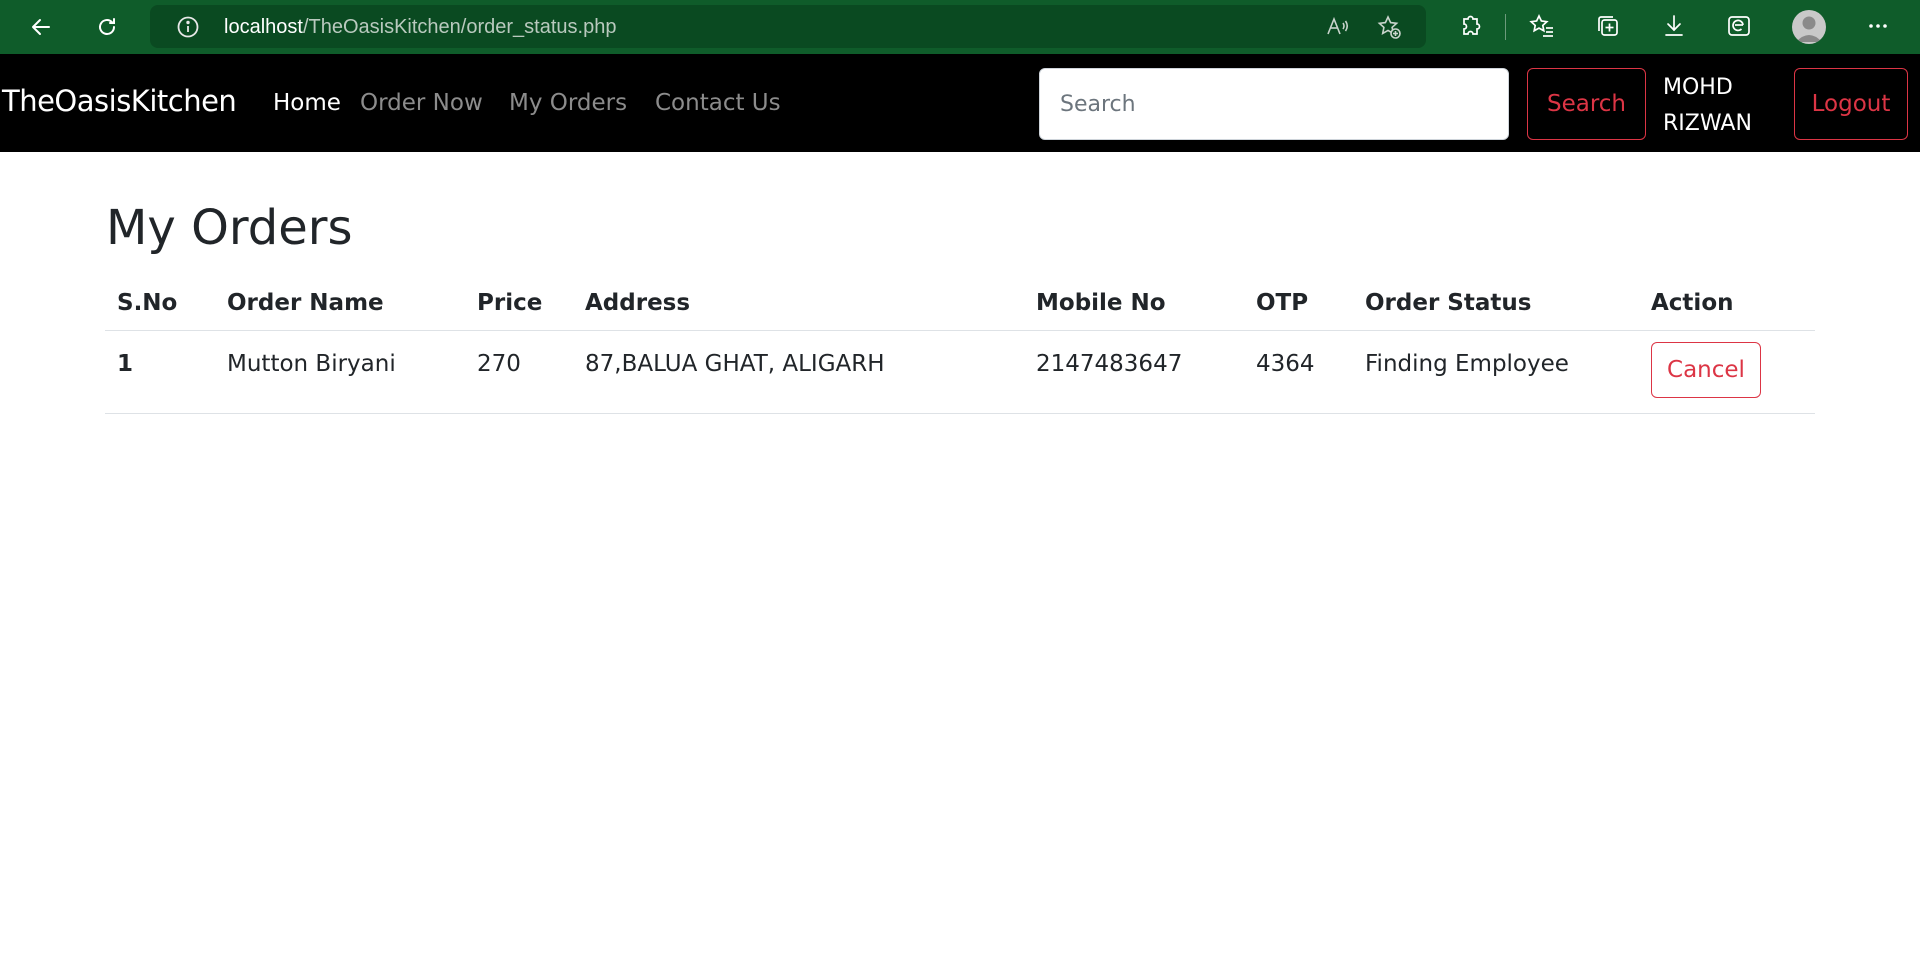  I want to click on cell-order-name: Mutton Biryani, so click(340, 372).